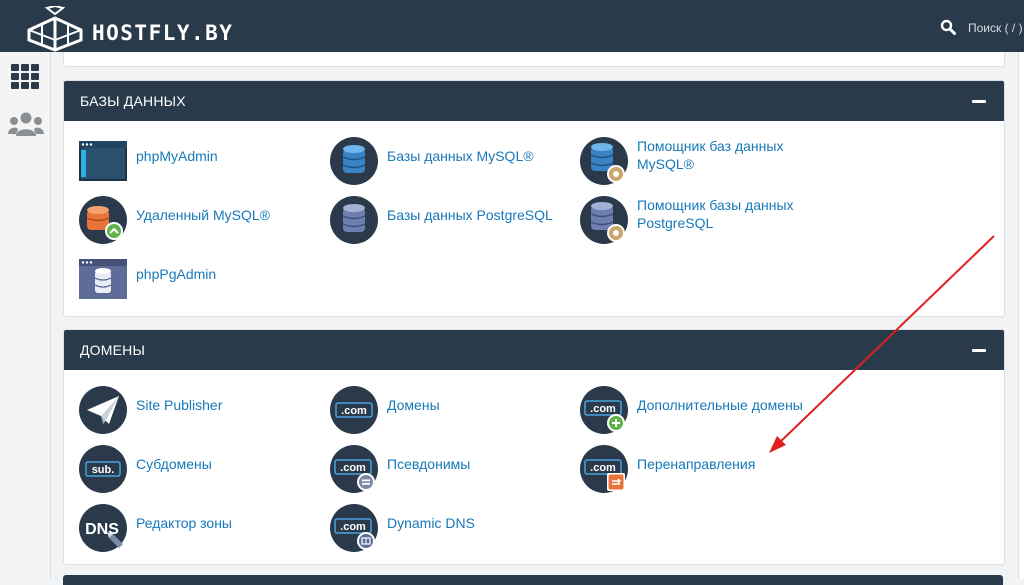  Describe the element at coordinates (199, 279) in the screenshot. I see `item-phppgadmin: phpPgAdmin` at that location.